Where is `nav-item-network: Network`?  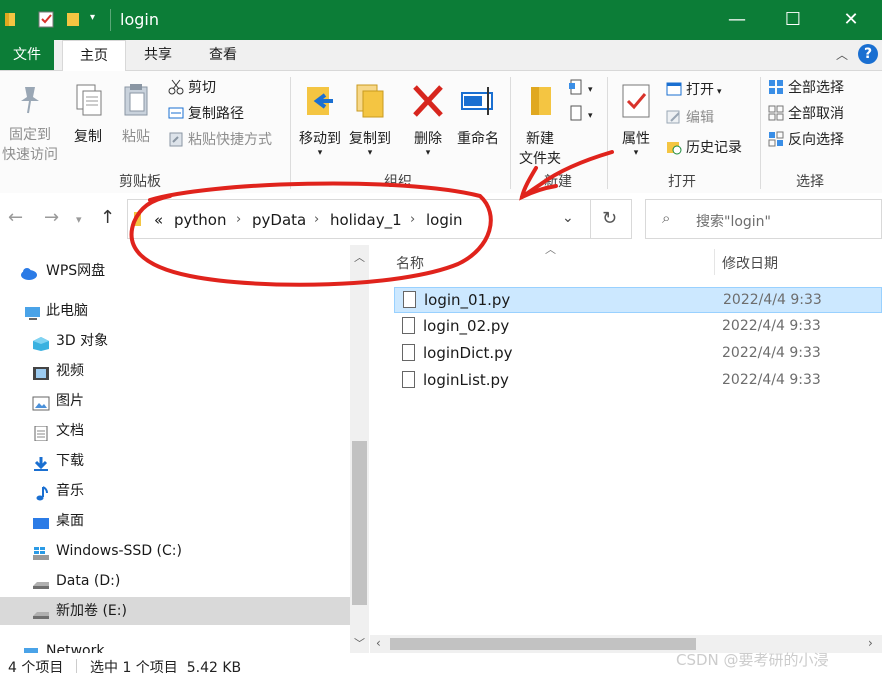
nav-item-network: Network is located at coordinates (175, 645).